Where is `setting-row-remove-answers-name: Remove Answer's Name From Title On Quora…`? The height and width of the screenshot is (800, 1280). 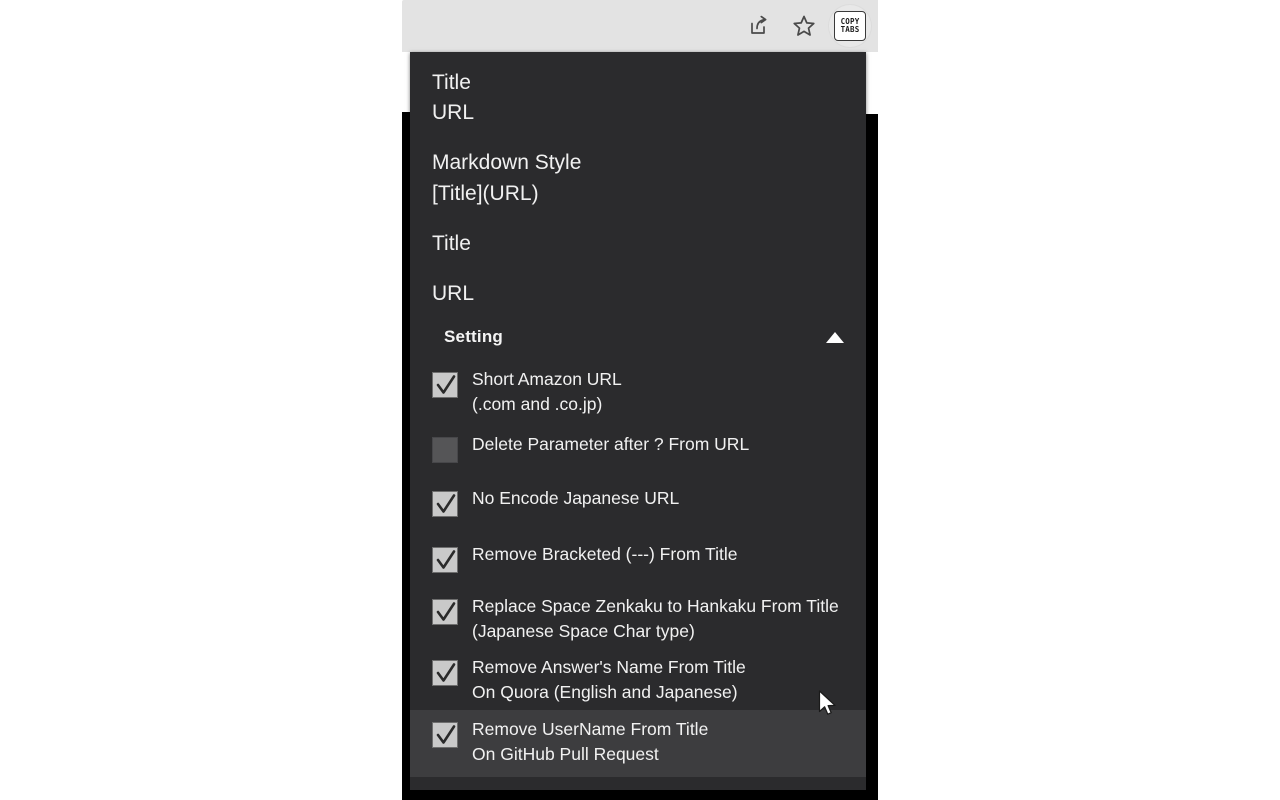 setting-row-remove-answers-name: Remove Answer's Name From Title On Quora… is located at coordinates (638, 680).